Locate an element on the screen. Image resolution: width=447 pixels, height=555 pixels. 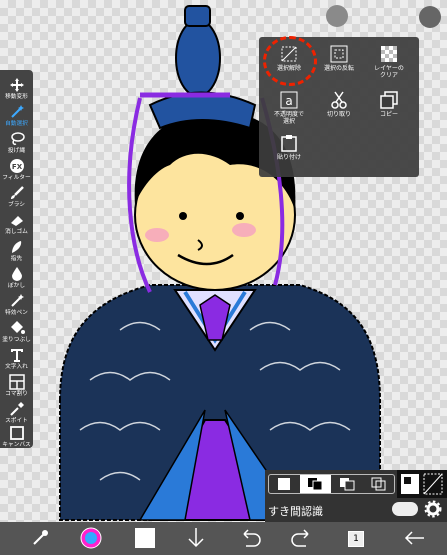
lasso-icon is located at coordinates (17, 138).